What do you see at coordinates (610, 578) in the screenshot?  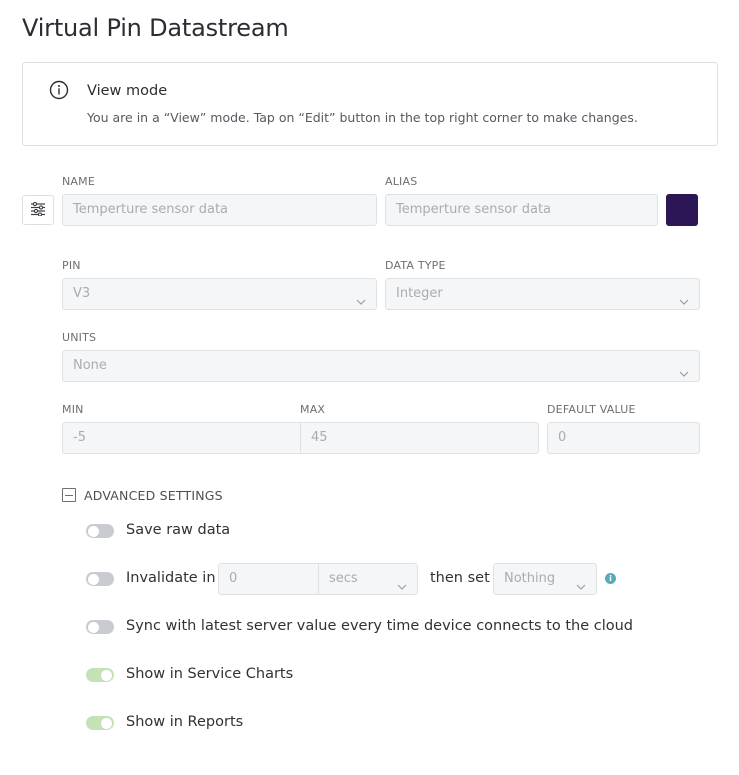 I see `info-icon: i` at bounding box center [610, 578].